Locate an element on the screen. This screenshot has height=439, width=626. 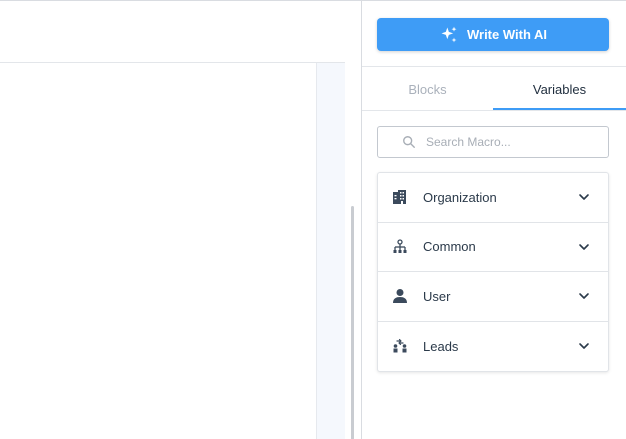
variable-group-user: User is located at coordinates (493, 297).